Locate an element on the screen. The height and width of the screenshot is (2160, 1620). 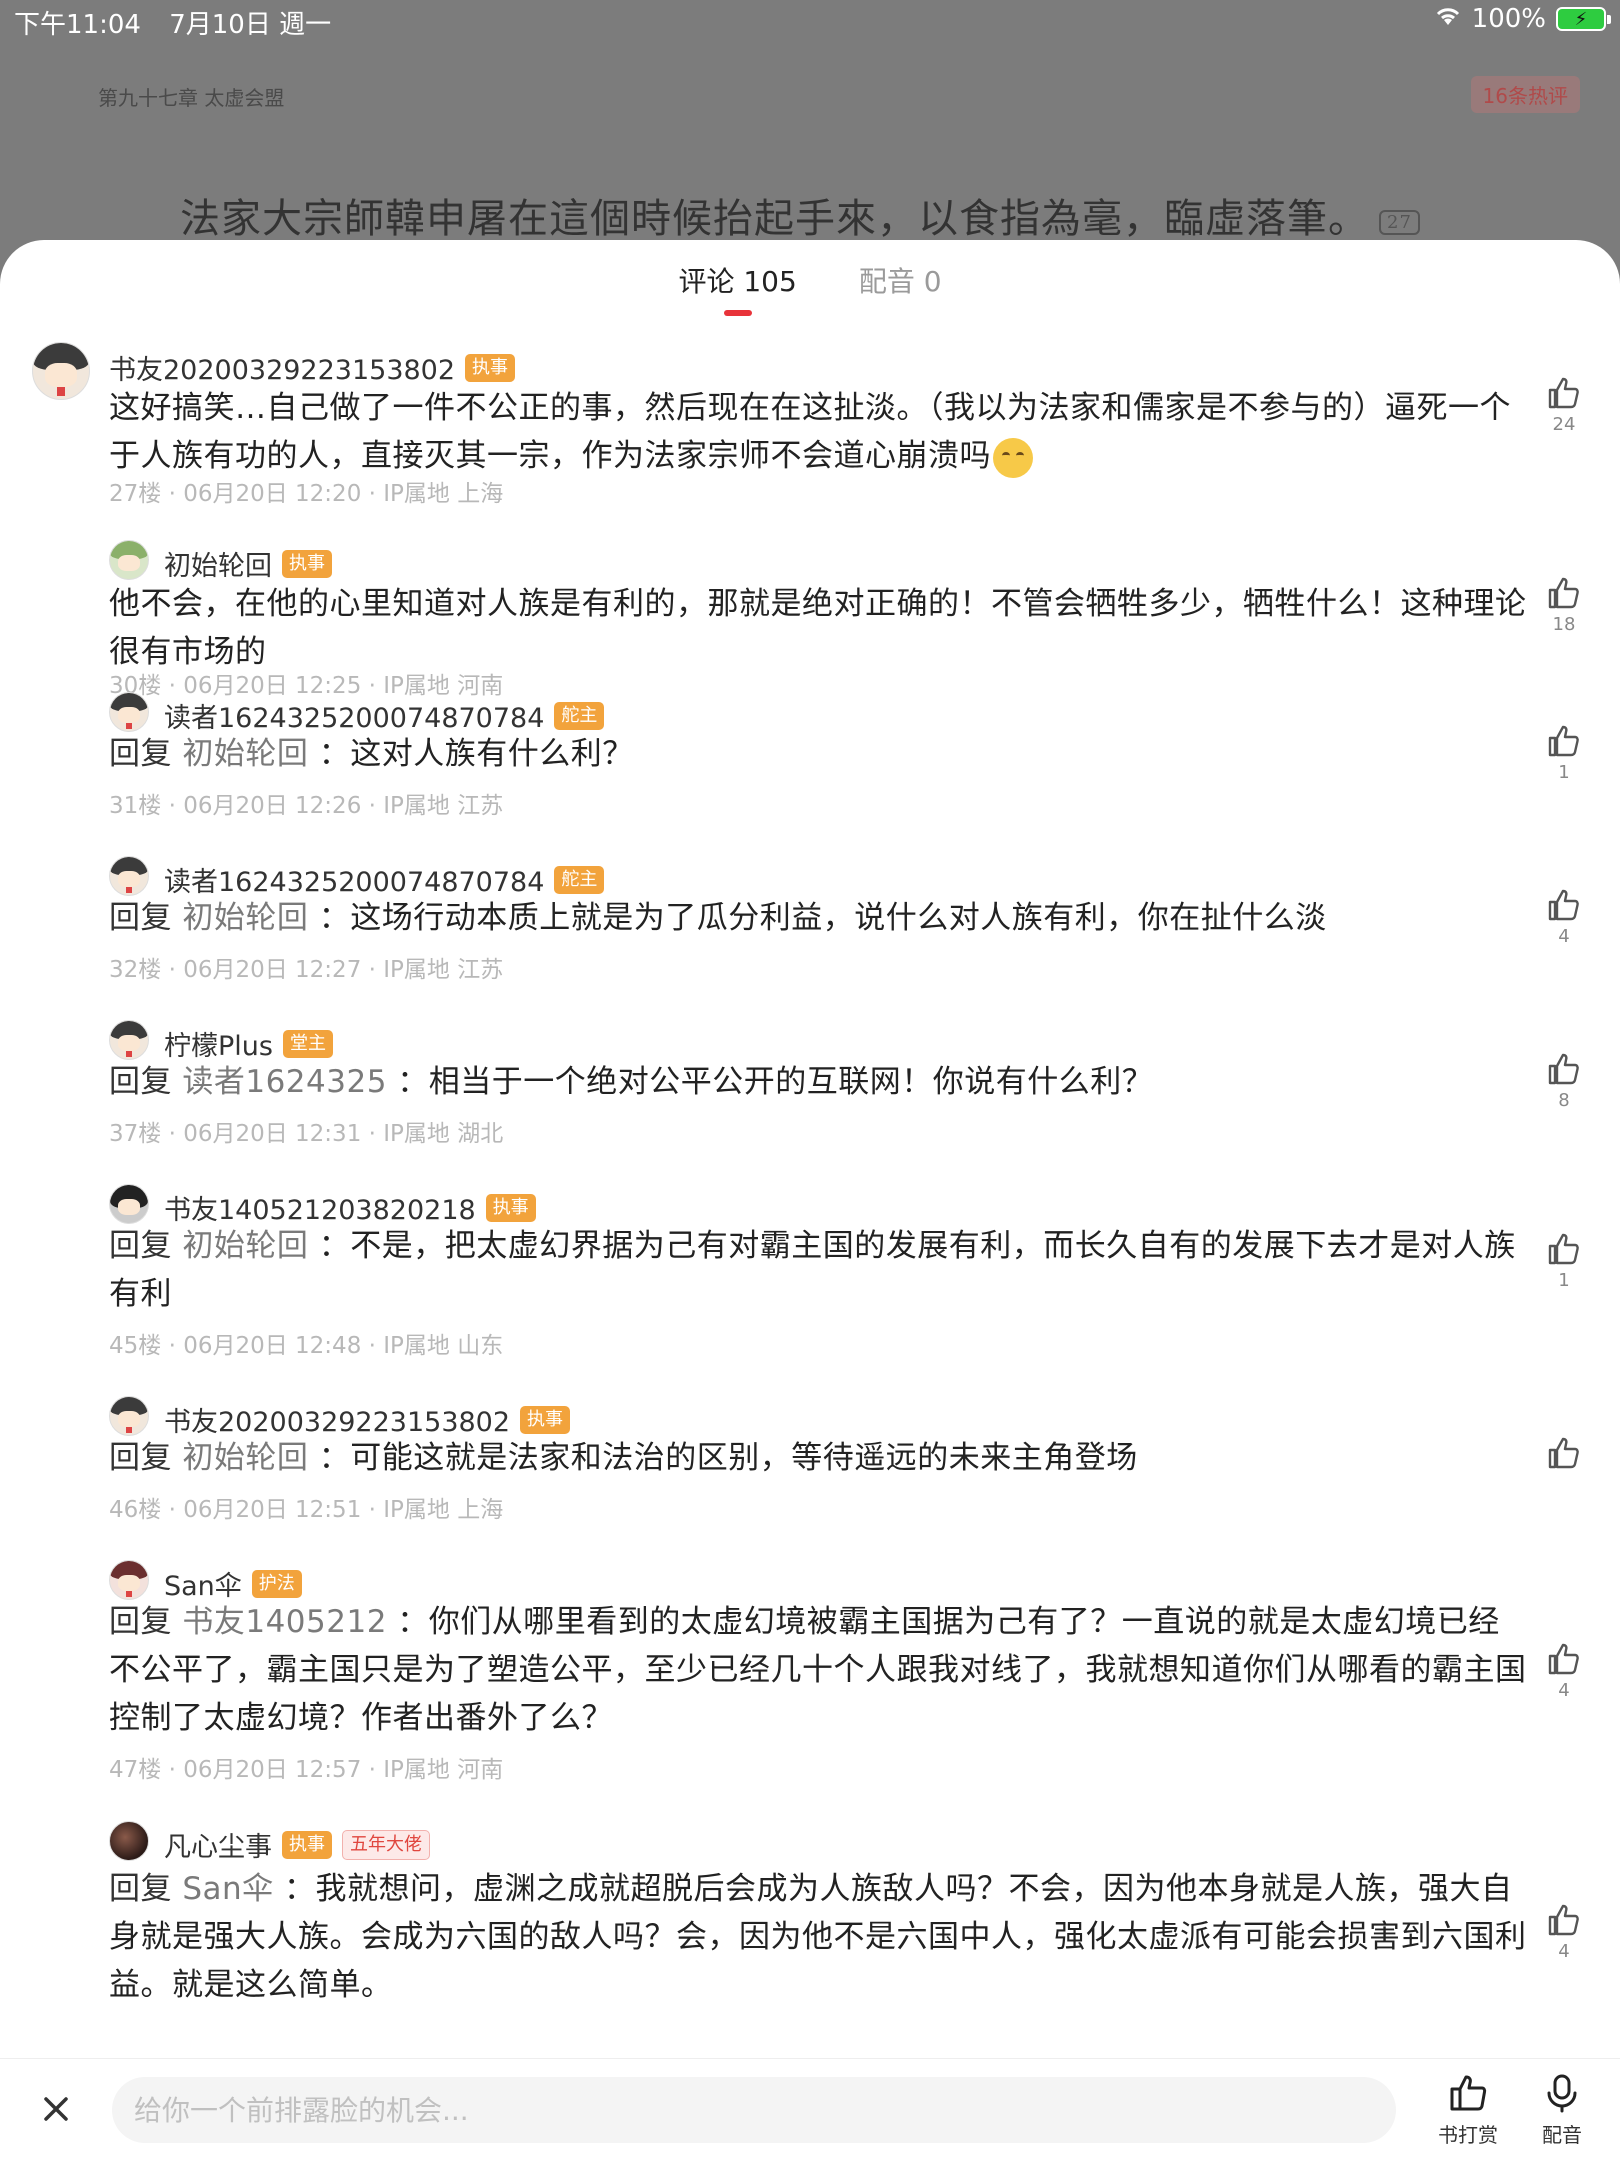
dub-button: 配音 is located at coordinates (1562, 2110).